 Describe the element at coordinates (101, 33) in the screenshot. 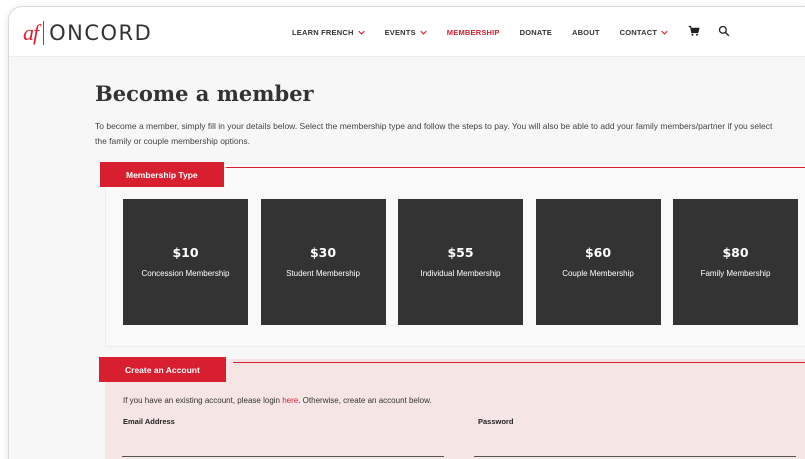

I see `logo-name: ONCORD` at that location.